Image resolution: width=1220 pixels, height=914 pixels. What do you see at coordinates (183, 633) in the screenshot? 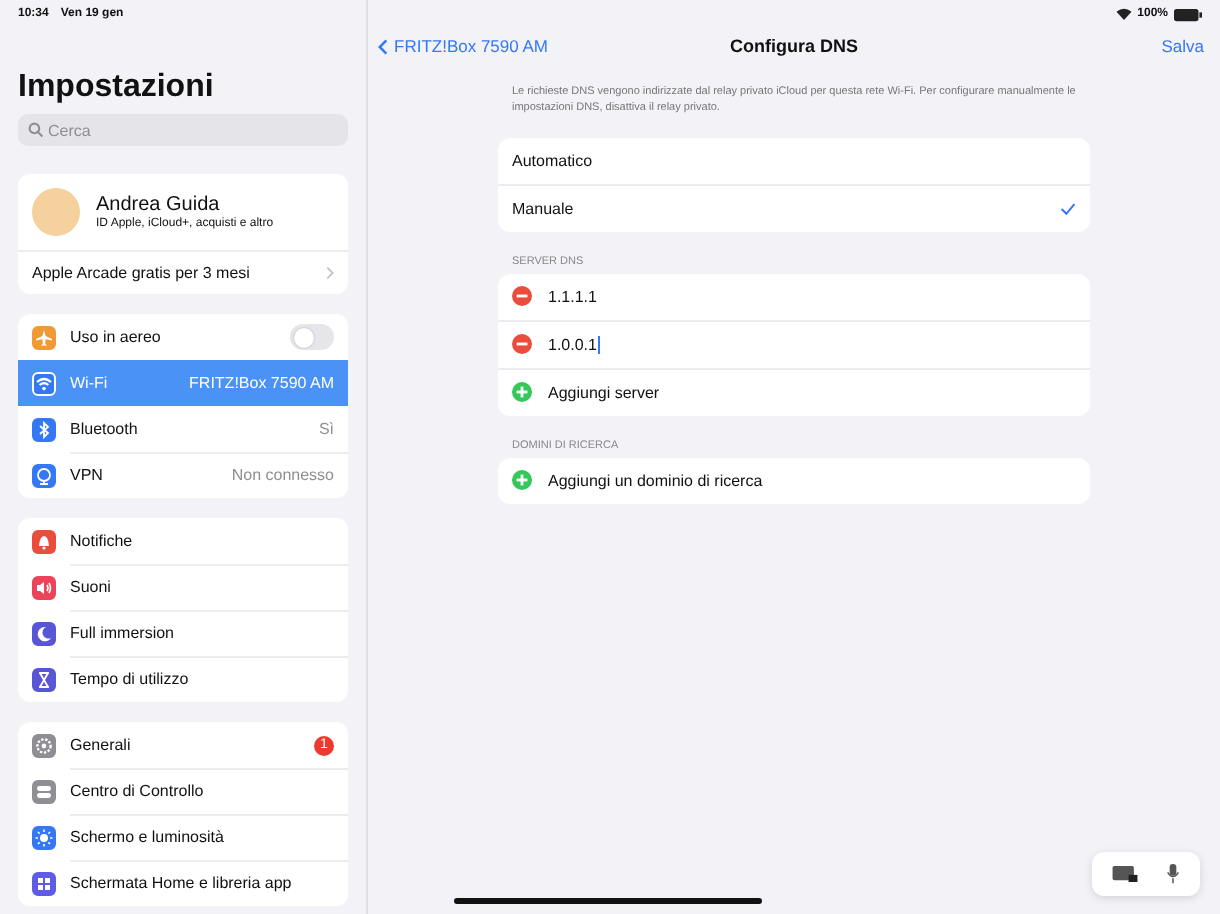
I see `settings-item: Full immersion` at bounding box center [183, 633].